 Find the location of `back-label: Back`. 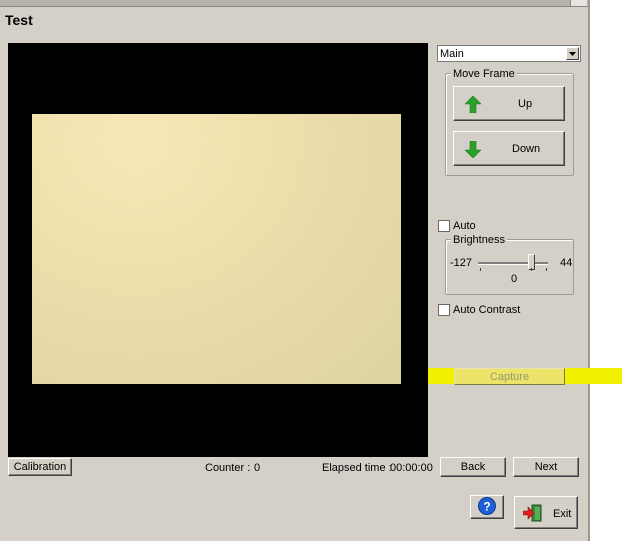

back-label: Back is located at coordinates (473, 467).